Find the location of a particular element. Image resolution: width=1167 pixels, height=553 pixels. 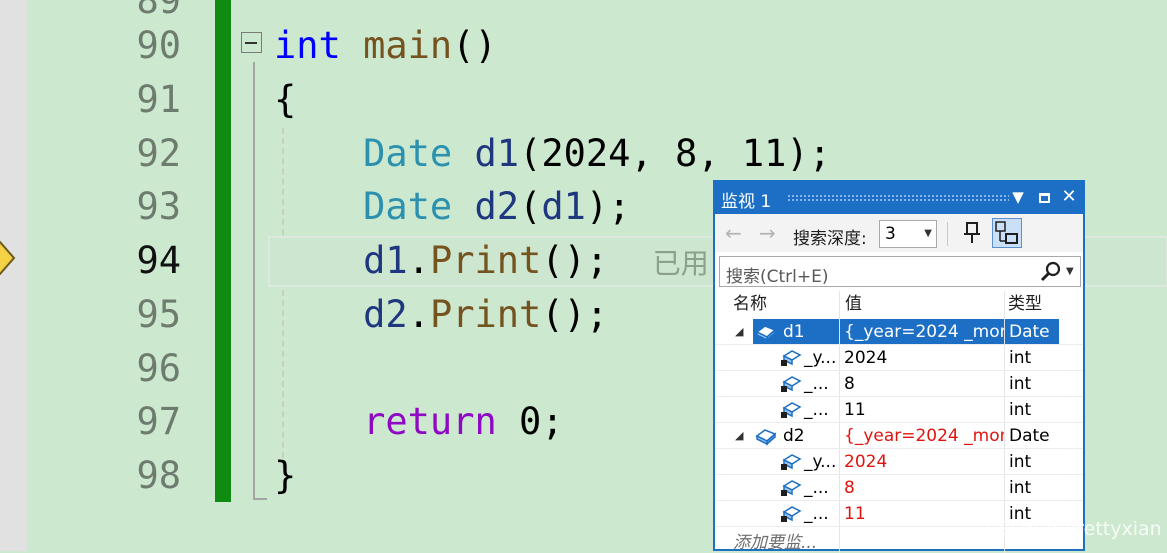

code-line-90: int main() is located at coordinates (385, 45).